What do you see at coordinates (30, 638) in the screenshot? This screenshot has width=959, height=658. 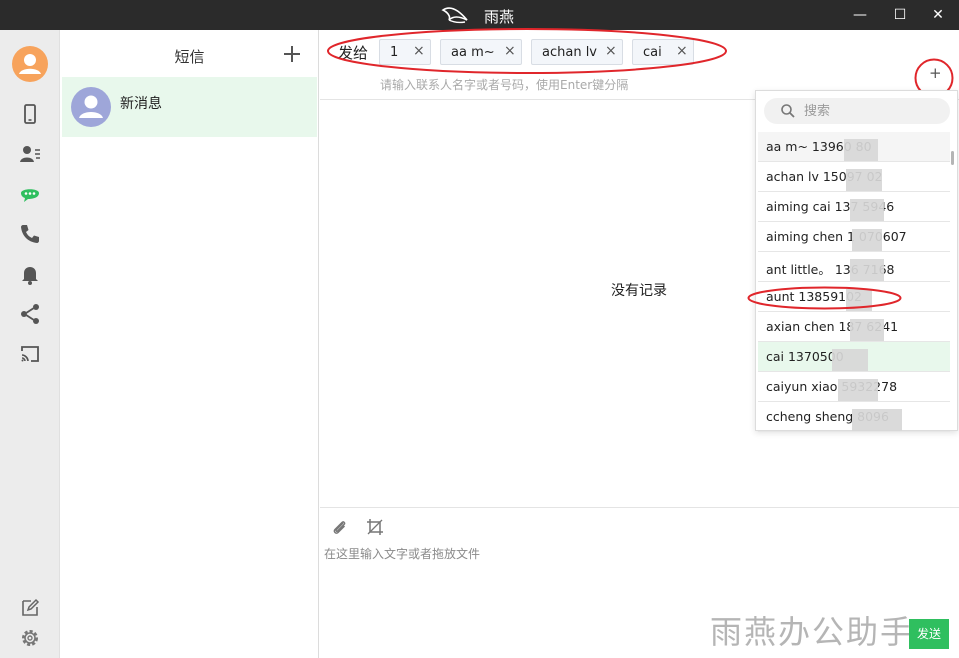 I see `settings-gear-icon` at bounding box center [30, 638].